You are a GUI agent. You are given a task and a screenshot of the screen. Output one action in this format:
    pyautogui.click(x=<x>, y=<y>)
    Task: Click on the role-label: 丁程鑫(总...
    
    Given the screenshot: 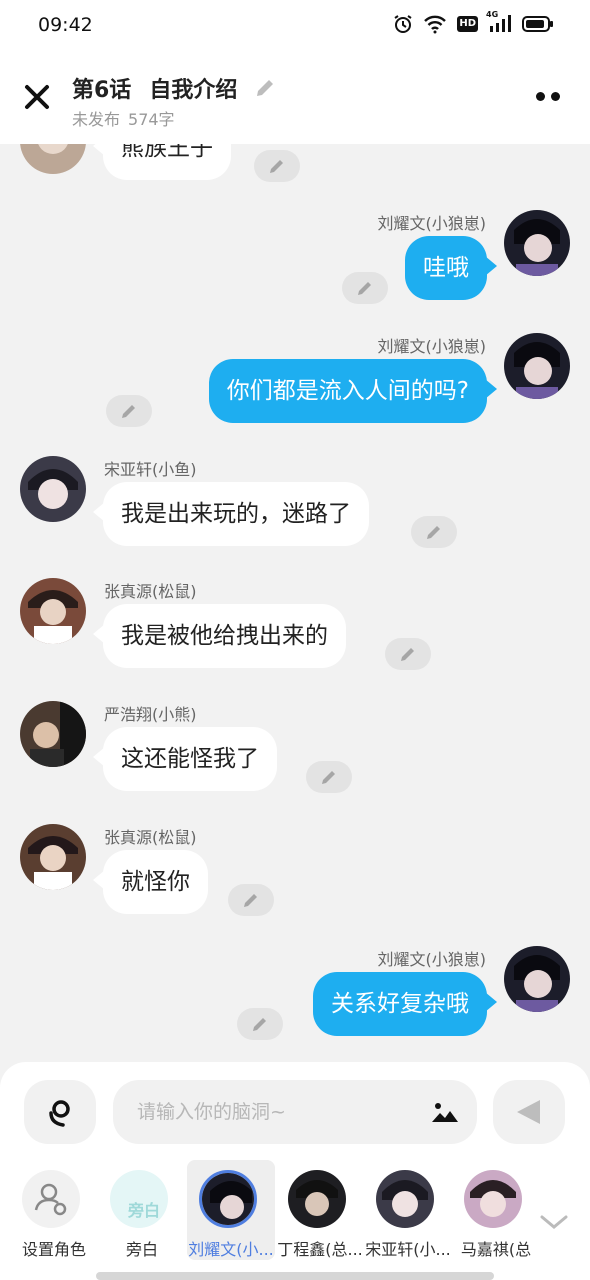 What is the action you would take?
    pyautogui.click(x=320, y=1249)
    